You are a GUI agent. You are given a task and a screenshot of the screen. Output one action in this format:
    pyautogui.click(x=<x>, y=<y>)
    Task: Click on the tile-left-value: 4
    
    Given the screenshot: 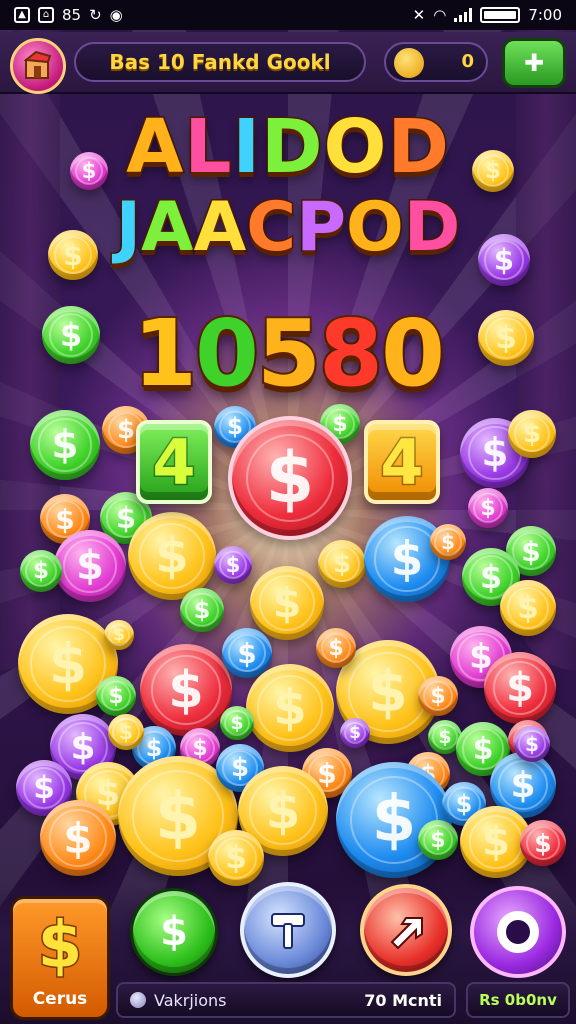 What is the action you would take?
    pyautogui.click(x=174, y=462)
    